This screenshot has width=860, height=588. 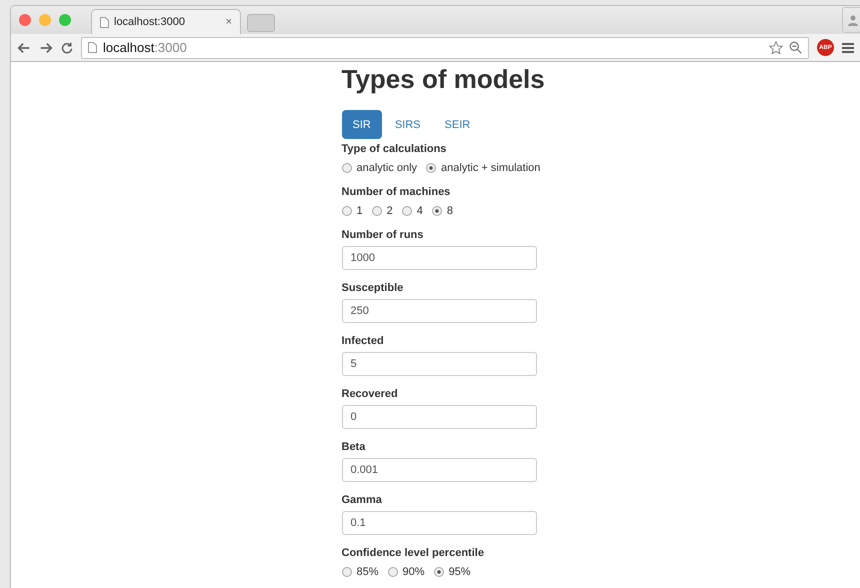 What do you see at coordinates (362, 500) in the screenshot?
I see `field-label: Gamma` at bounding box center [362, 500].